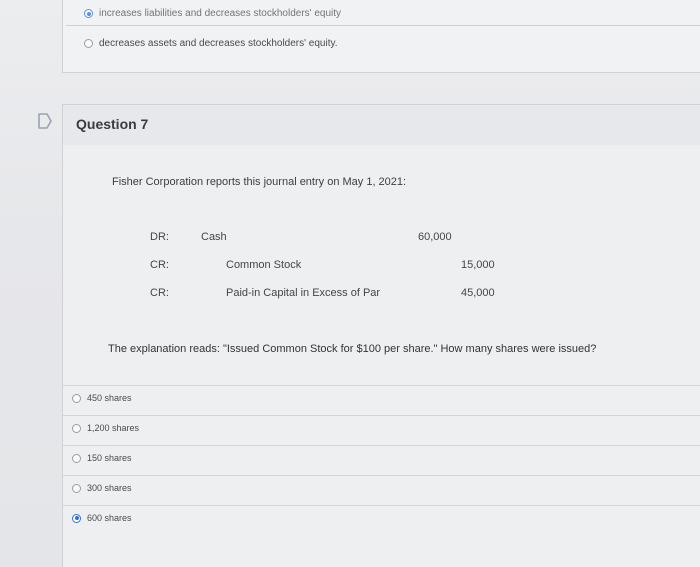 Image resolution: width=700 pixels, height=567 pixels. Describe the element at coordinates (159, 237) in the screenshot. I see `journal-entry-type: DR:` at that location.